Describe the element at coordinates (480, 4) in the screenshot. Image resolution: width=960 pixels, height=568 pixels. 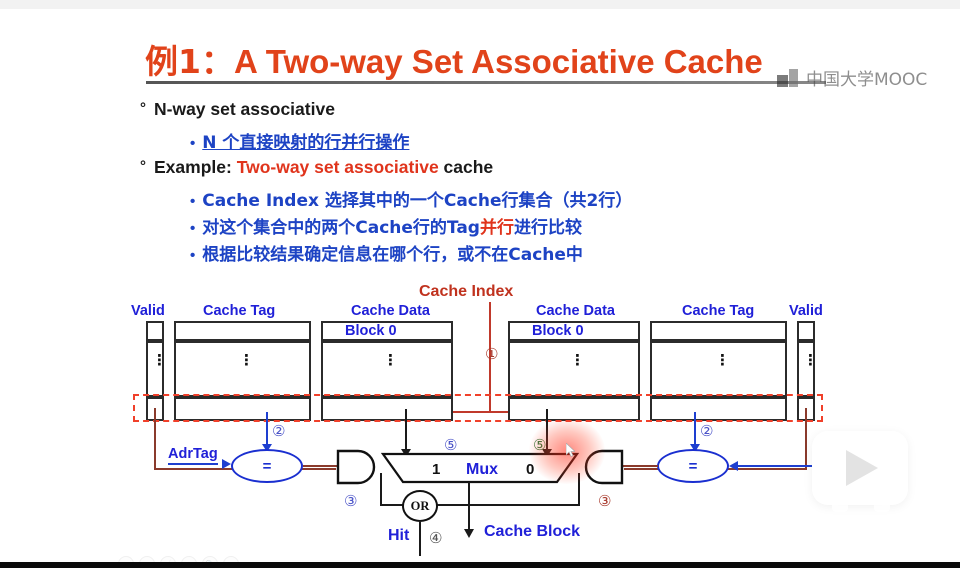
I see `top-letterbox` at that location.